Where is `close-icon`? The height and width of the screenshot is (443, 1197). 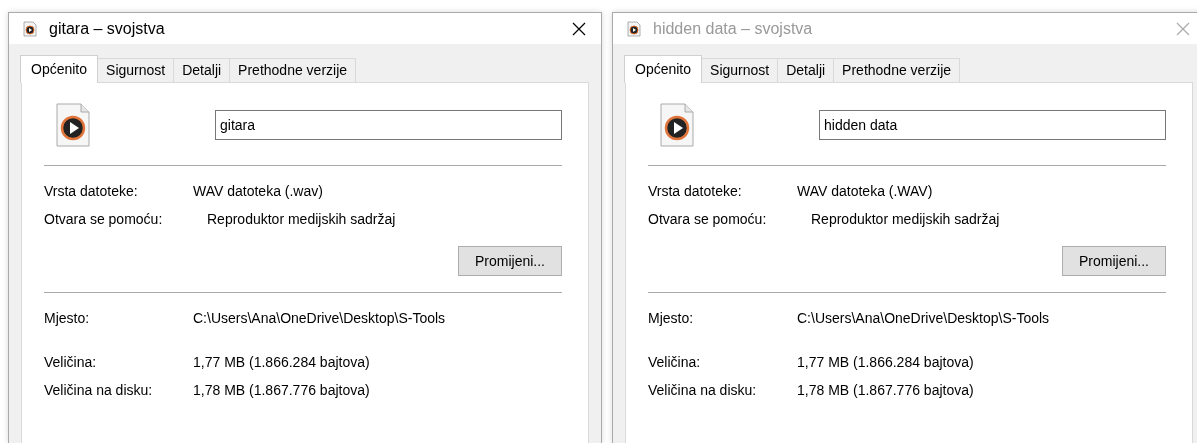
close-icon is located at coordinates (579, 28).